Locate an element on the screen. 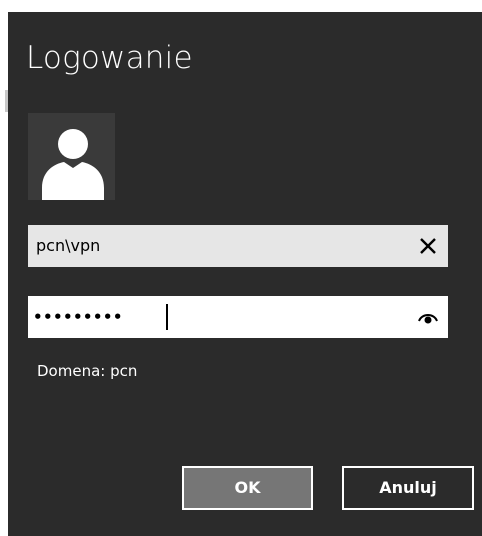  domain-label: Domena: pcn is located at coordinates (87, 371).